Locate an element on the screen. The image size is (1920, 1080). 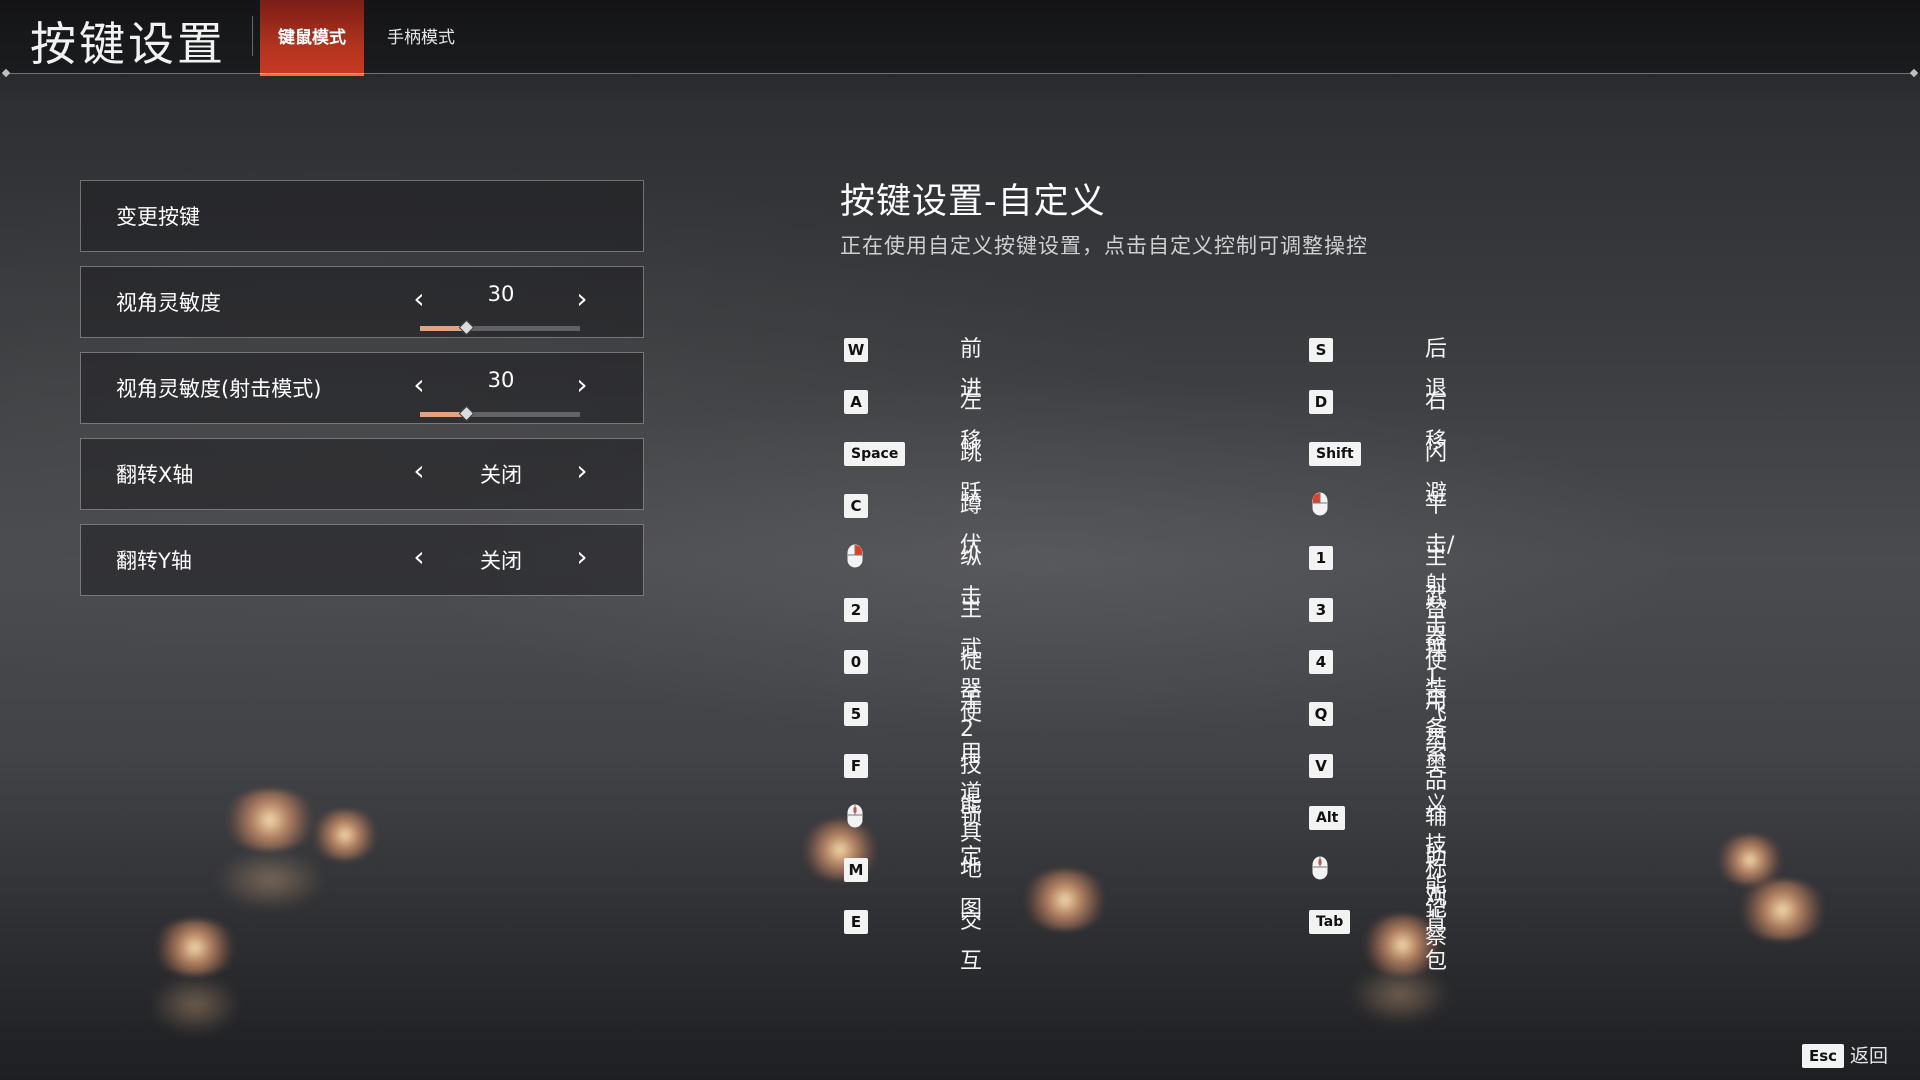
keycap: 1 is located at coordinates (1321, 558).